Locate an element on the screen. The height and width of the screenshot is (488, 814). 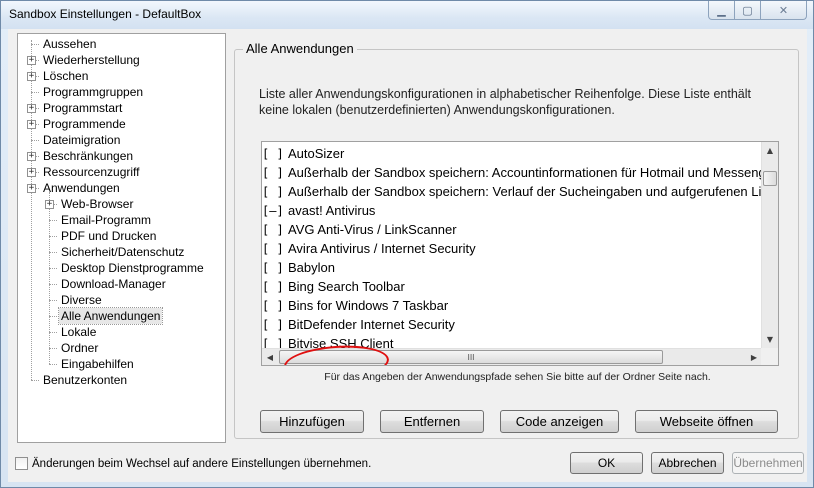
vertical-scrollbar: ▲ ▼ is located at coordinates (769, 245).